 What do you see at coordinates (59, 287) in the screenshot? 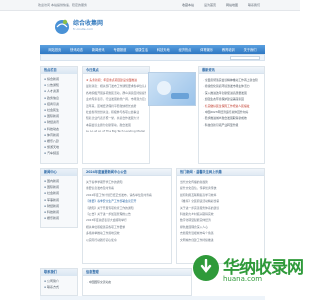
I see `sidebar-item: 联系方式` at bounding box center [59, 287].